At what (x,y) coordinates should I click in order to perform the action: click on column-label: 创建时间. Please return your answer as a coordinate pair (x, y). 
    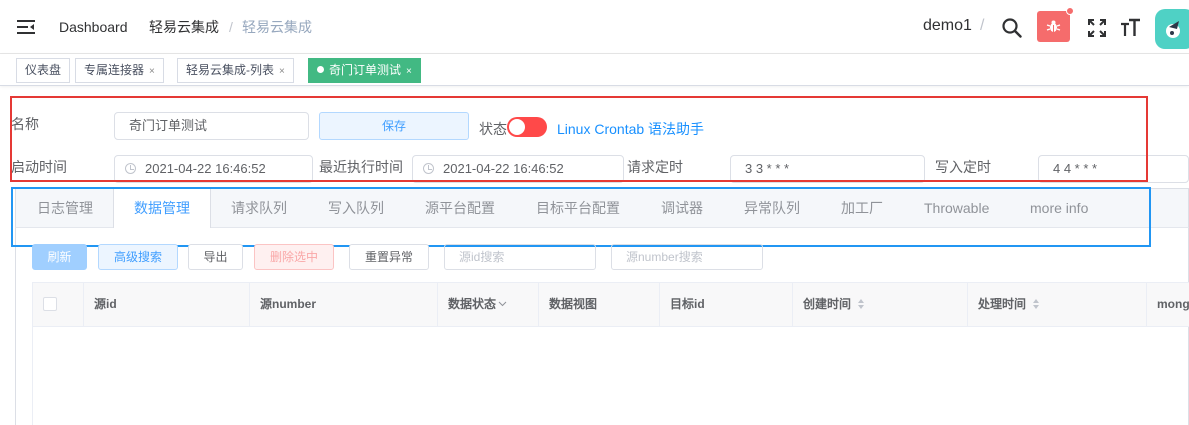
    Looking at the image, I should click on (827, 304).